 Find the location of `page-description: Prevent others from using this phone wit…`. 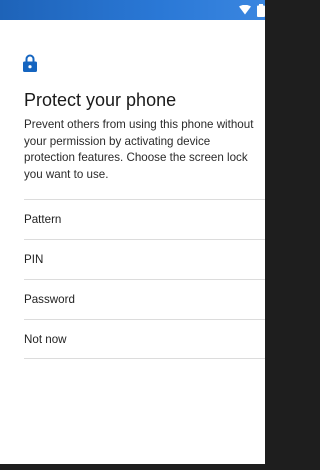

page-description: Prevent others from using this phone wit… is located at coordinates (139, 149).